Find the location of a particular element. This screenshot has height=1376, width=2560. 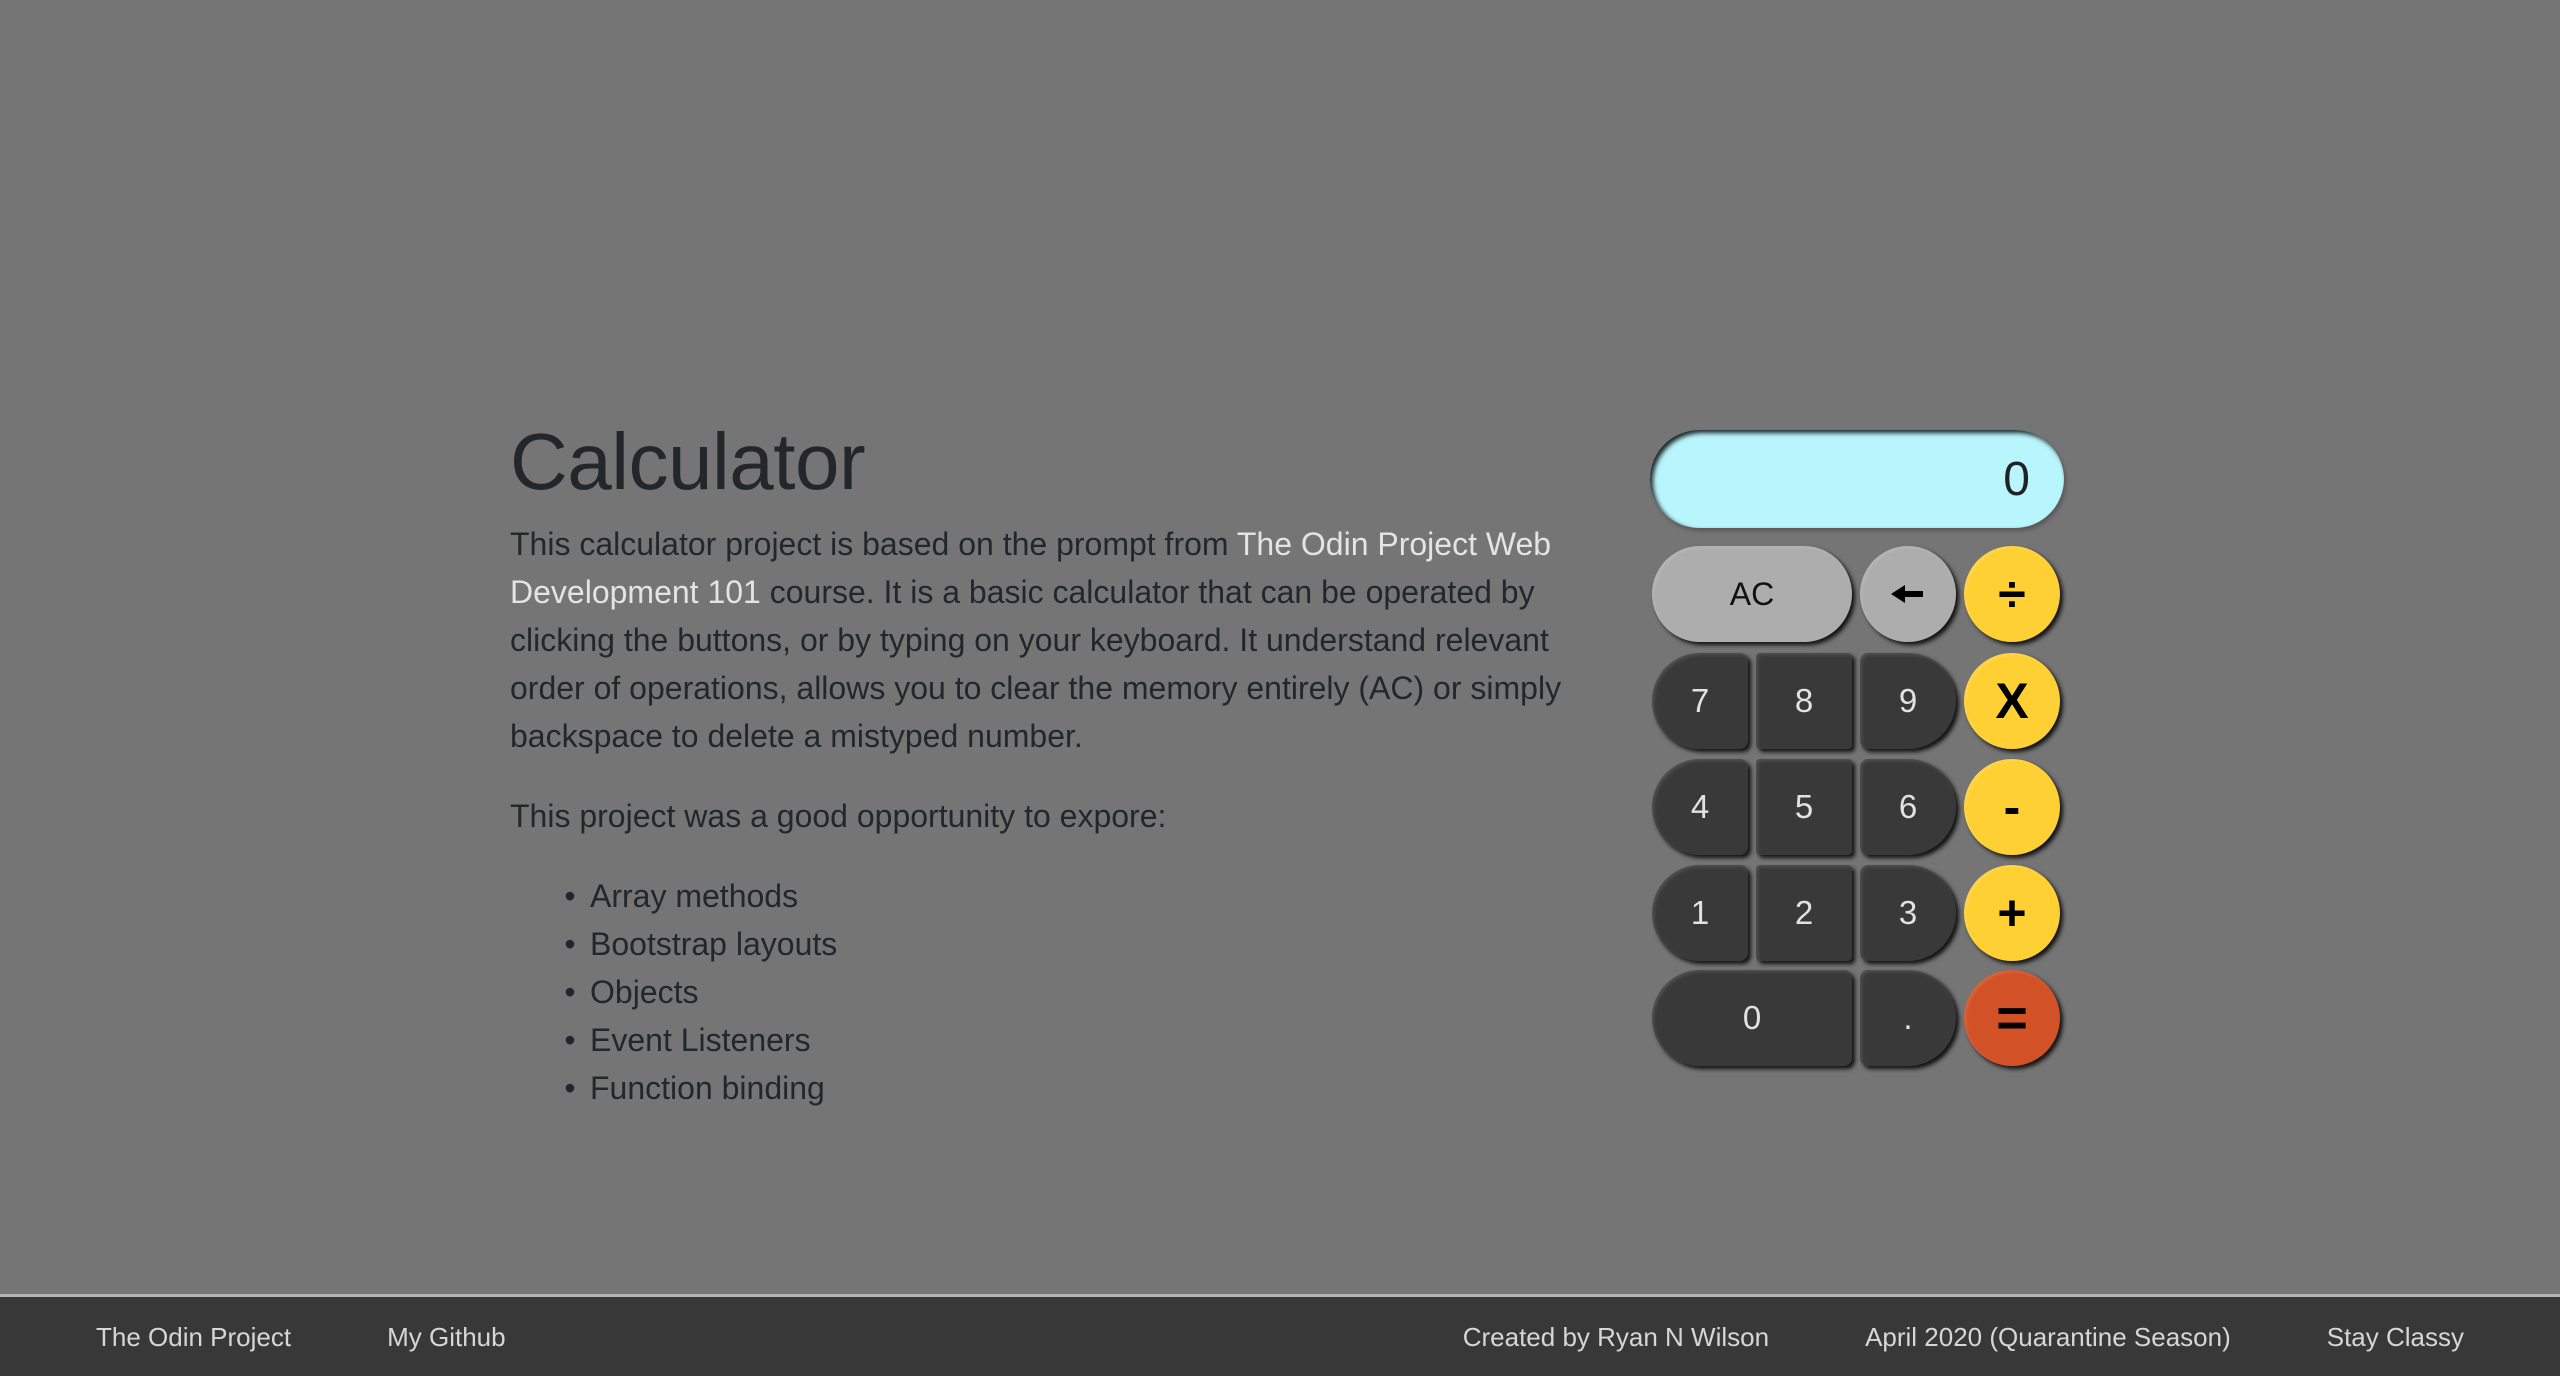

digit-5-button: 5 is located at coordinates (1804, 807).